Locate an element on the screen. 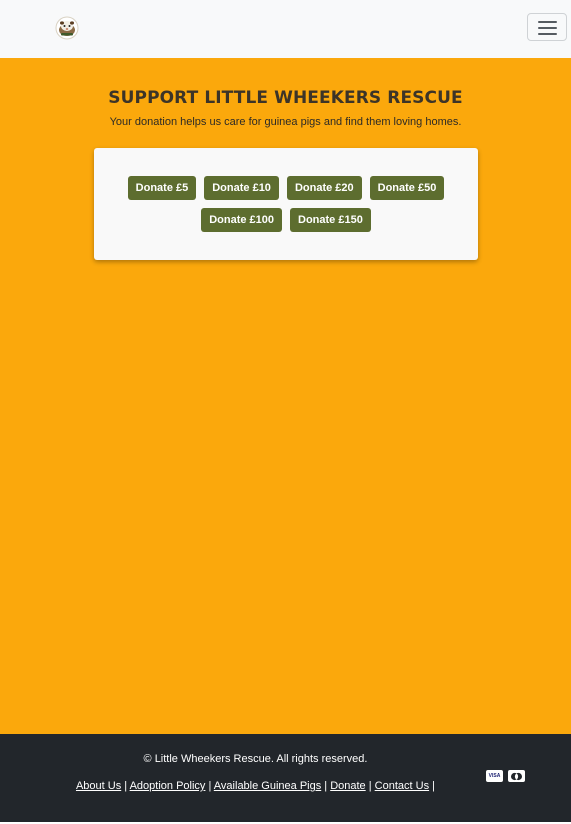 The image size is (571, 824). donate-100-button: Donate £100 is located at coordinates (241, 220).